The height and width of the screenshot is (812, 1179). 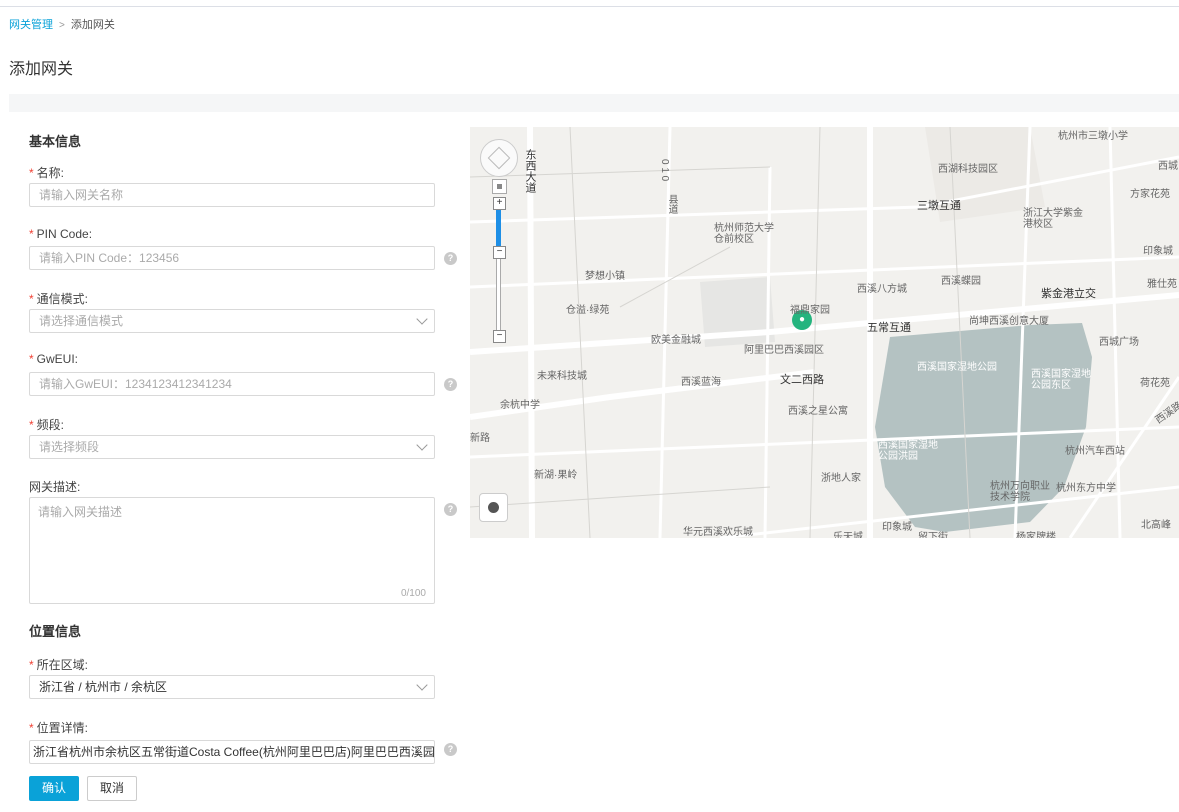 What do you see at coordinates (908, 451) in the screenshot?
I see `map-label: 西溪国家湿地公园洪园` at bounding box center [908, 451].